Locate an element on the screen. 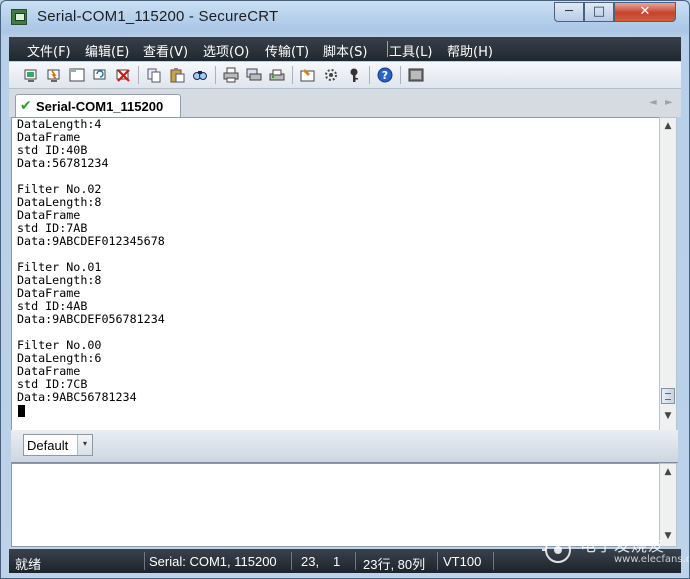 The width and height of the screenshot is (690, 579). keymap-icon is located at coordinates (354, 75).